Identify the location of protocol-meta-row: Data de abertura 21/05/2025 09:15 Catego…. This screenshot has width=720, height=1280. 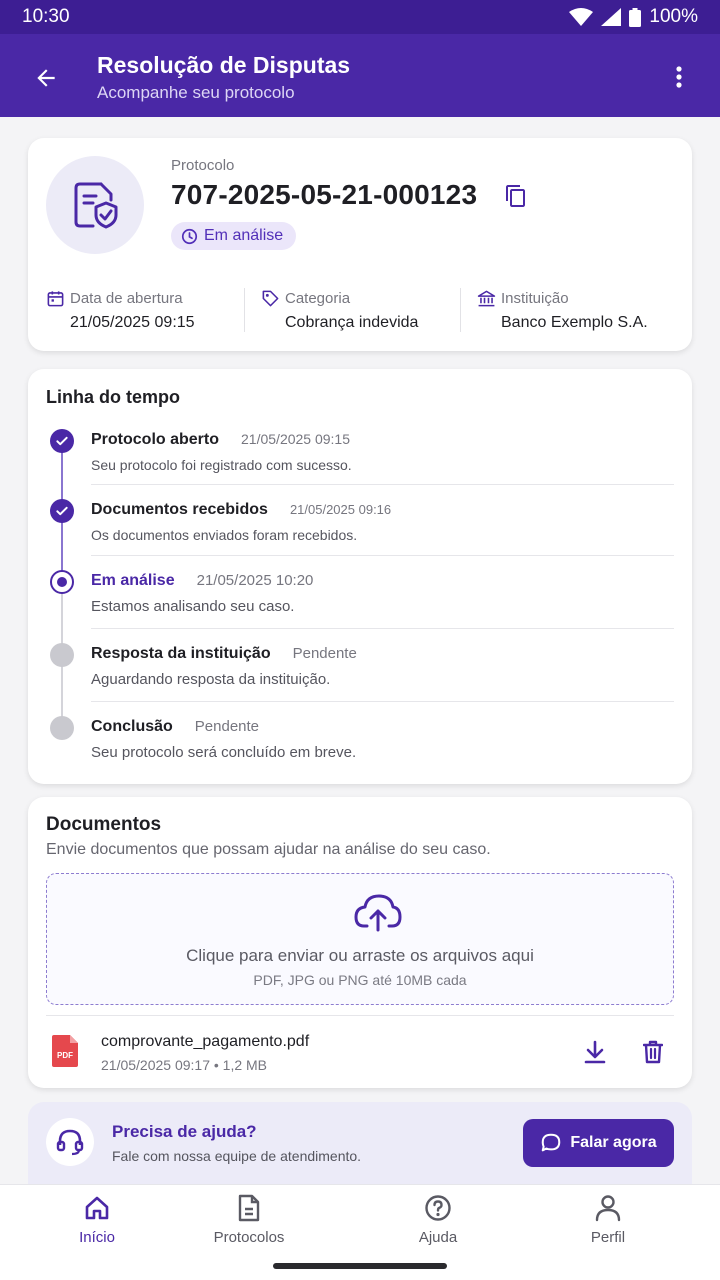
(361, 310).